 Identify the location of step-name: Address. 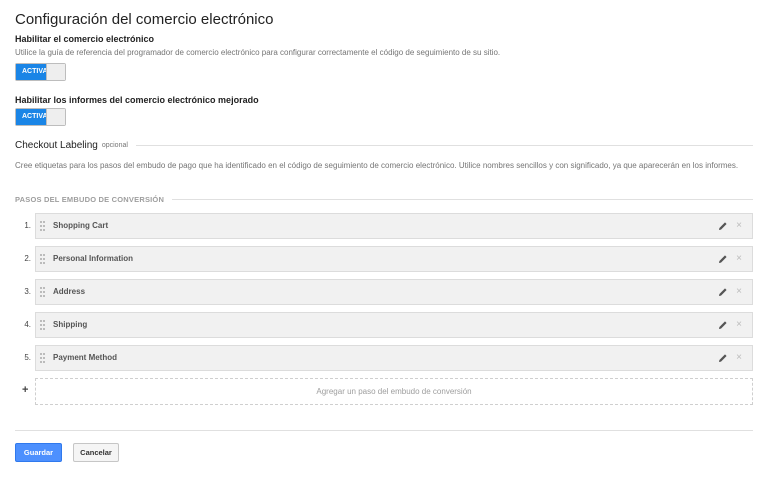
(69, 291).